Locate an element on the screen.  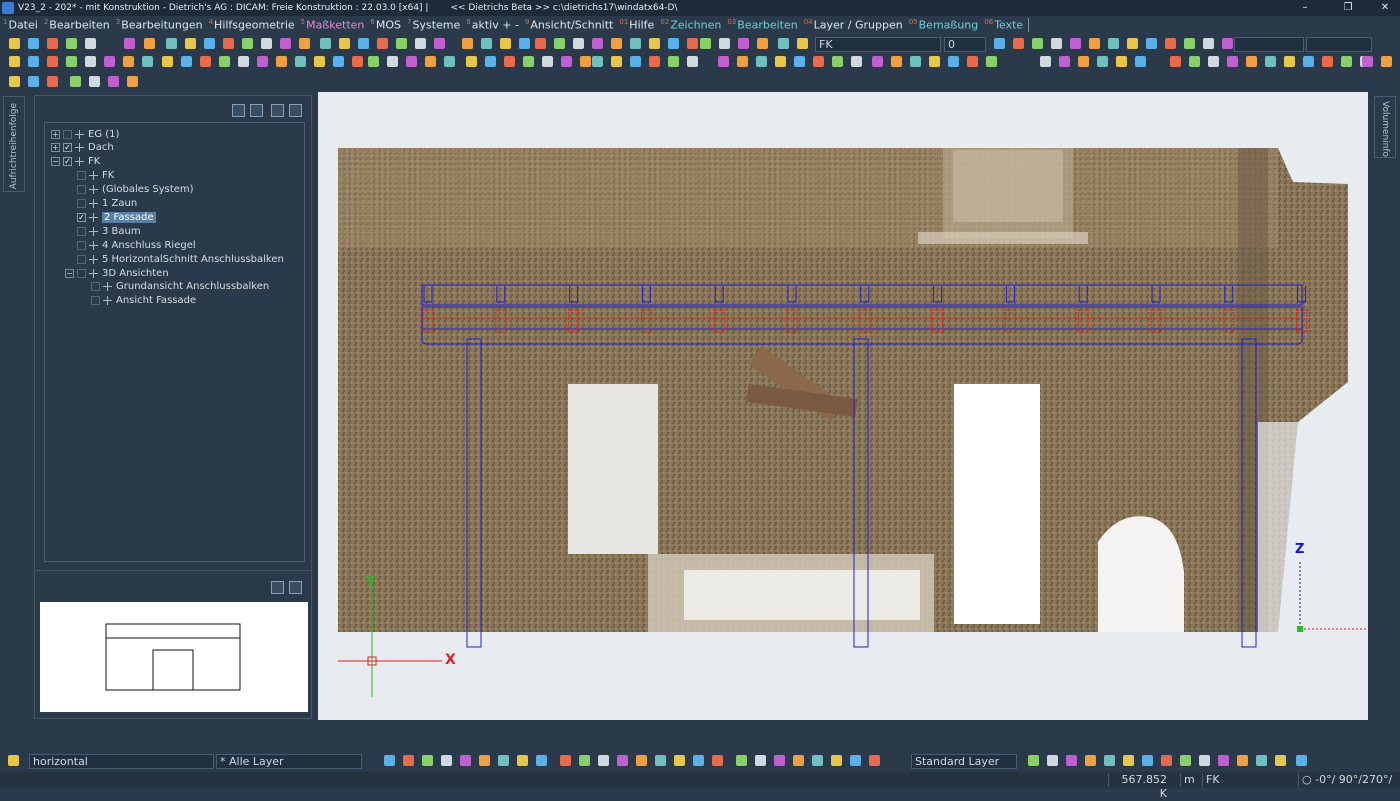
tree-item: 4 Anschluss Riegel is located at coordinates (130, 245).